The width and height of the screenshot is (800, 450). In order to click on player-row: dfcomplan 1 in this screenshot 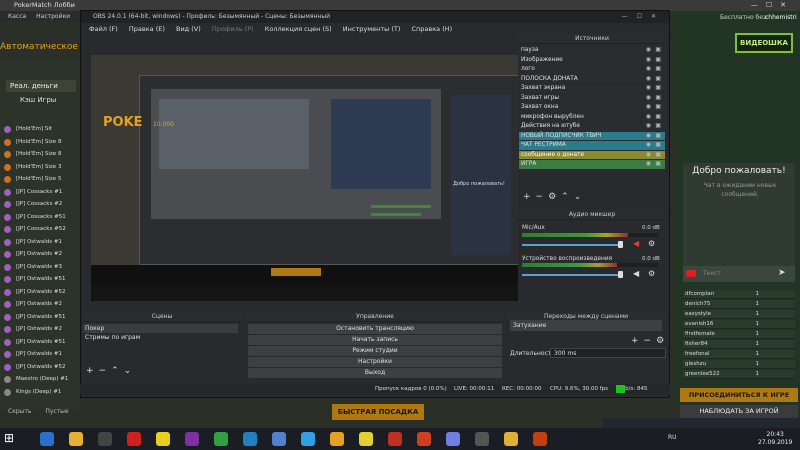, I will do `click(739, 294)`.